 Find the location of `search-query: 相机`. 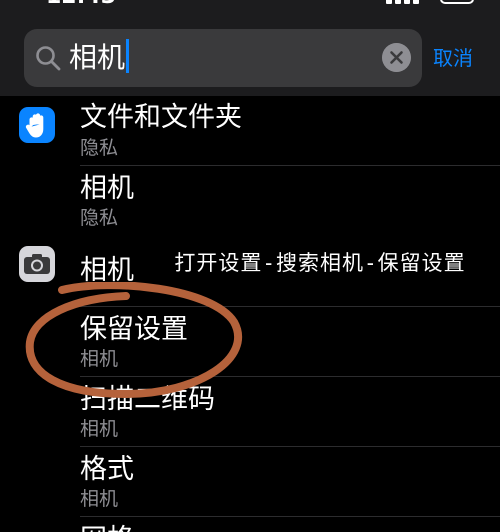

search-query: 相机 is located at coordinates (97, 57).